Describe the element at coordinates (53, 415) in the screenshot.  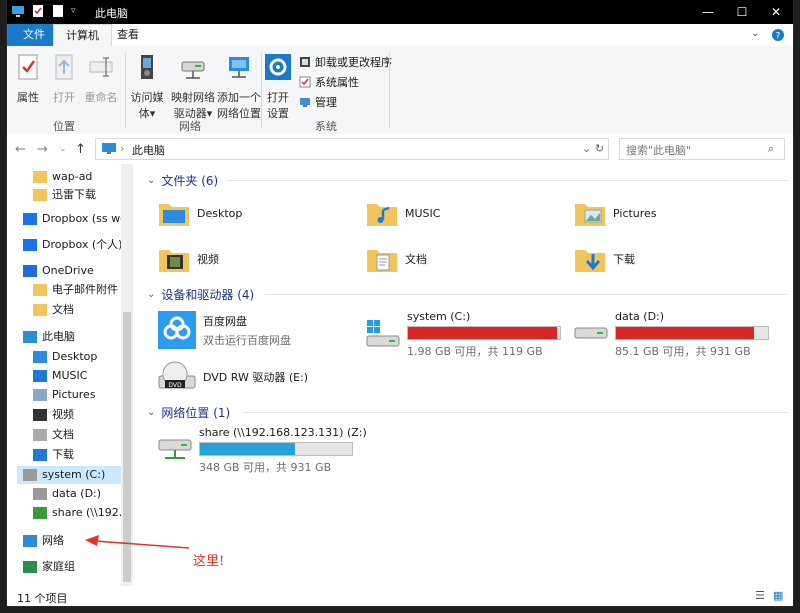
I see `sidebar-item: 视频` at that location.